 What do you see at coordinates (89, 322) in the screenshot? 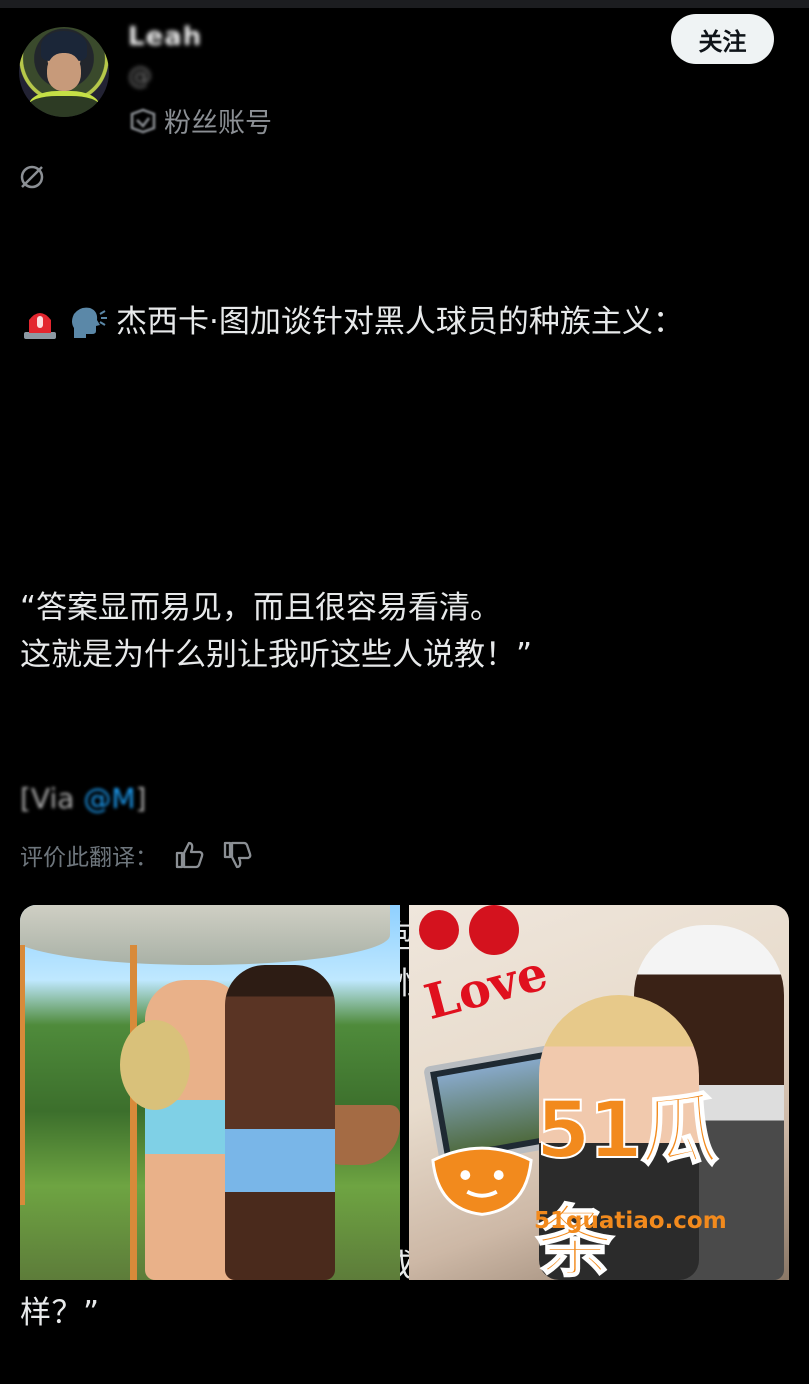
I see `speaking-head-icon` at bounding box center [89, 322].